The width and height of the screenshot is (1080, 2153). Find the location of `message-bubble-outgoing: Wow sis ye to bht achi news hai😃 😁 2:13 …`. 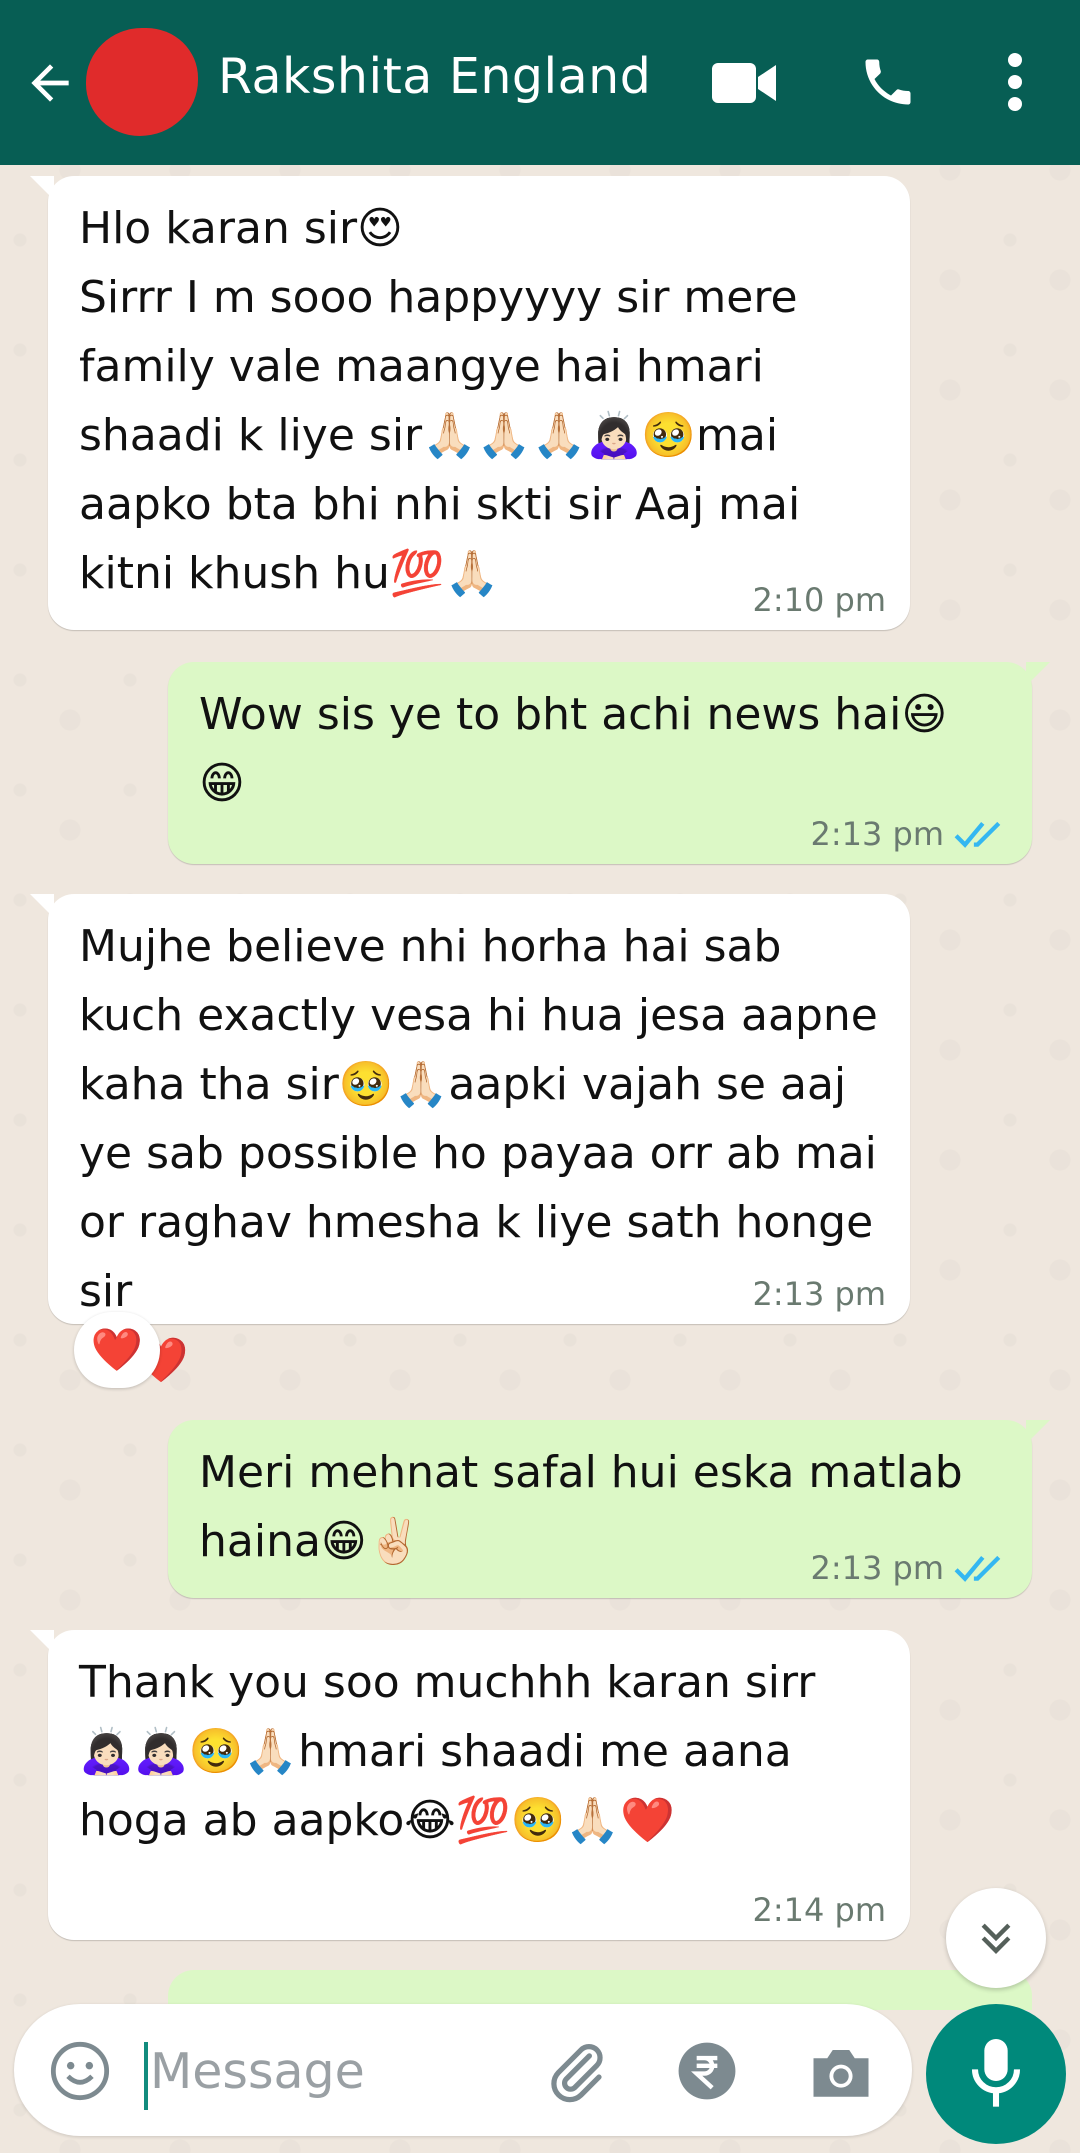

message-bubble-outgoing: Wow sis ye to bht achi news hai😃 😁 2:13 … is located at coordinates (609, 763).